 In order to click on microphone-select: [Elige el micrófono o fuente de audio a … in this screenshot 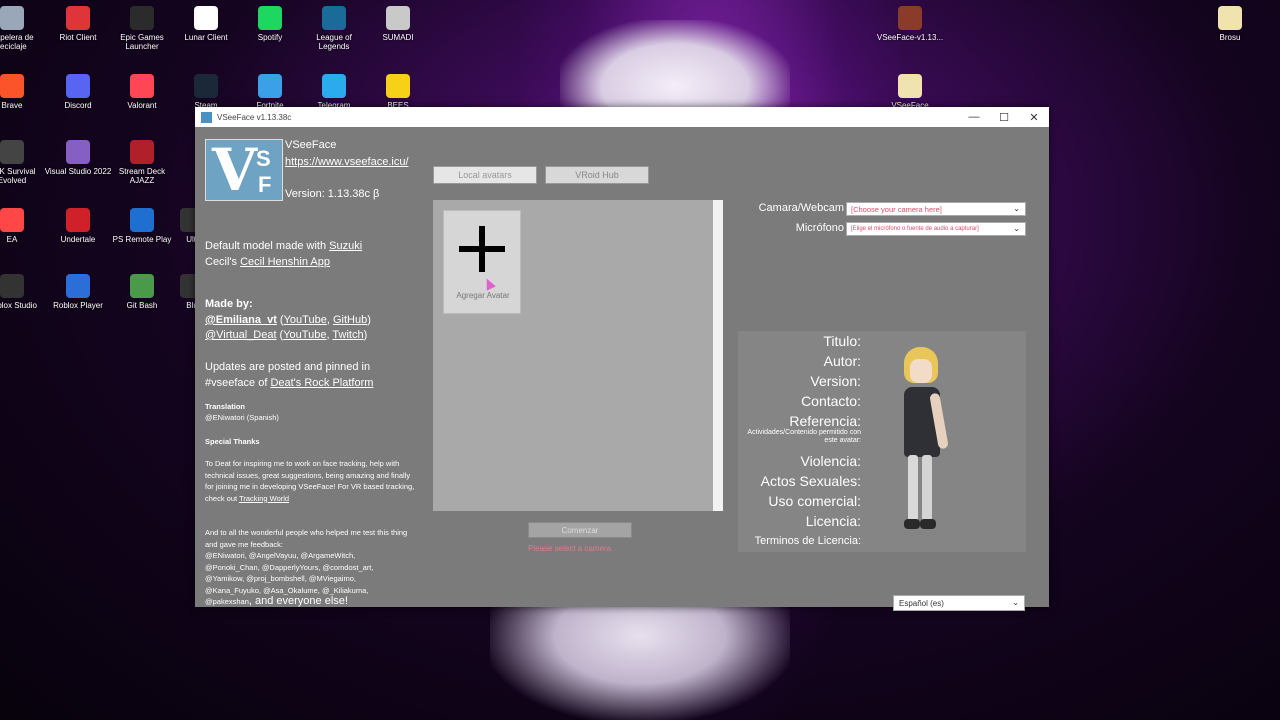, I will do `click(936, 229)`.